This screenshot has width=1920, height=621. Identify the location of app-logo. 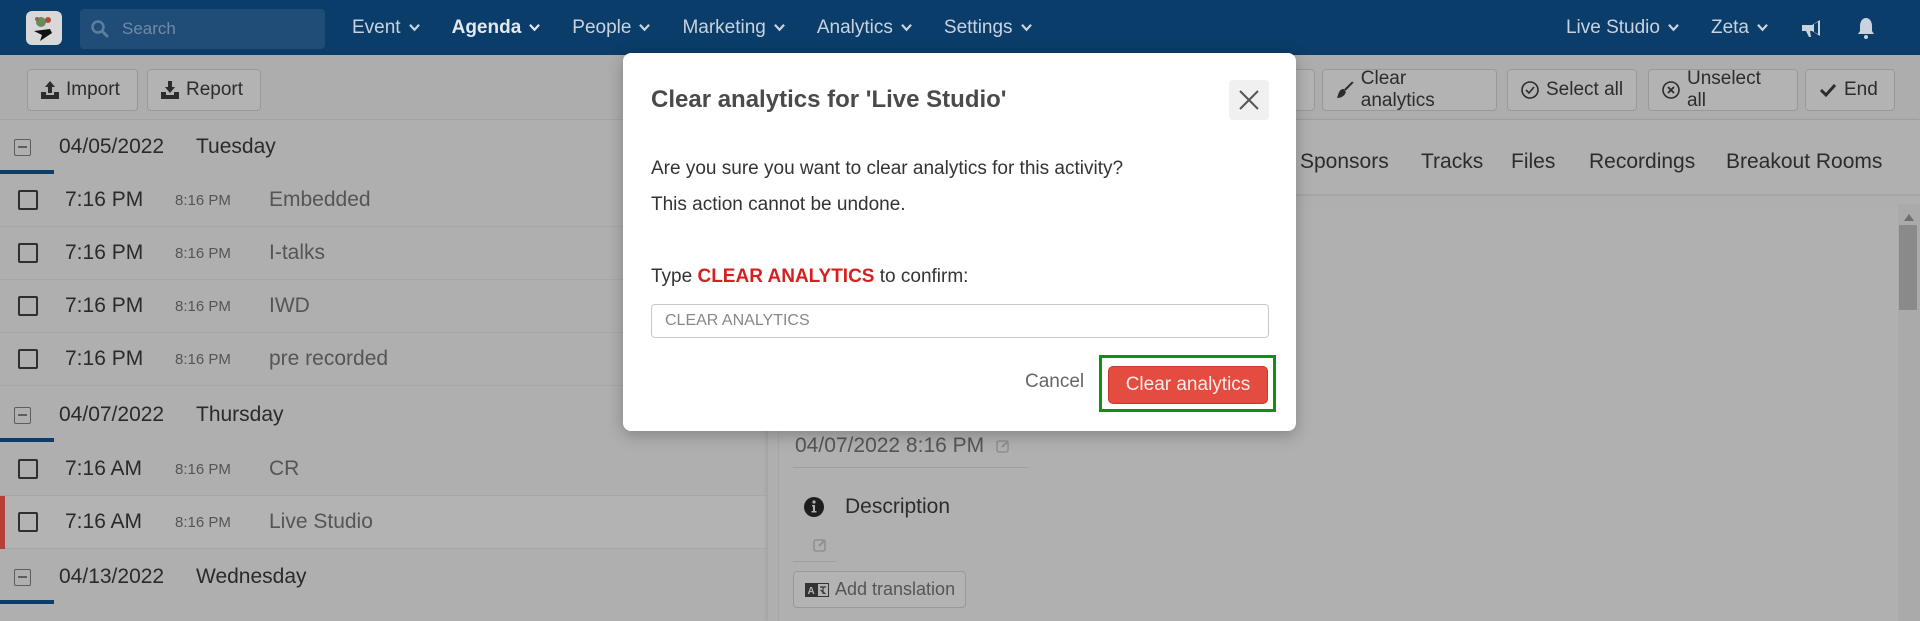
(44, 28).